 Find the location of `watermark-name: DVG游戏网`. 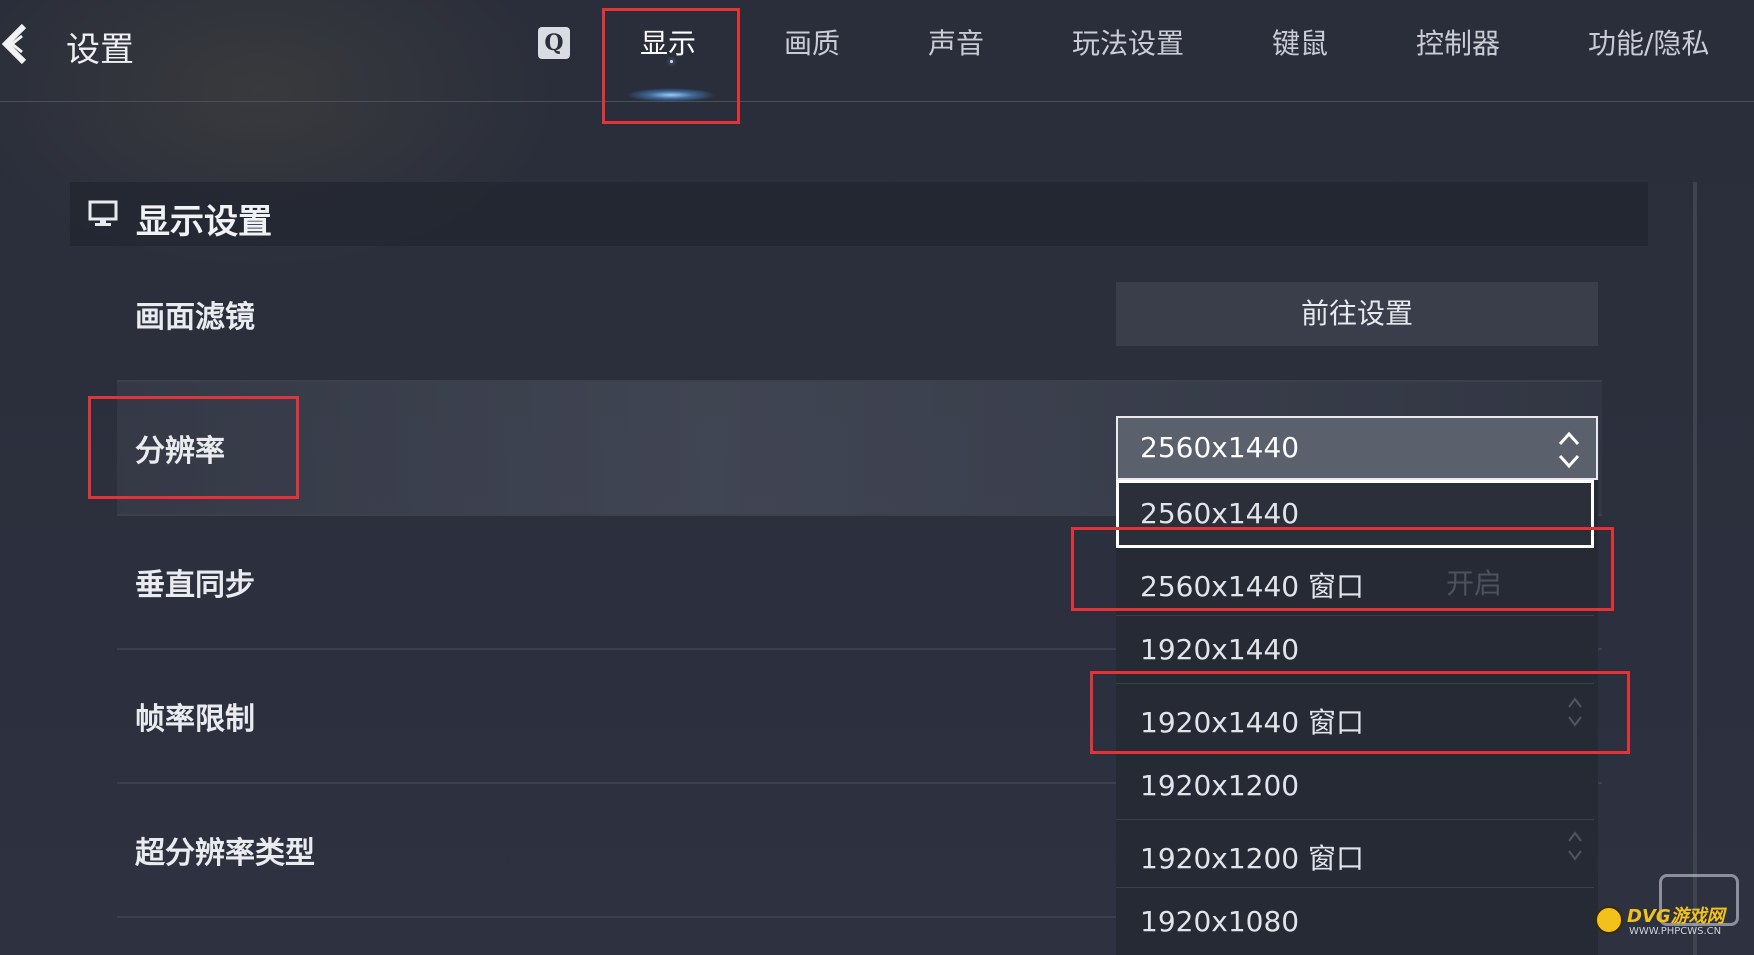

watermark-name: DVG游戏网 is located at coordinates (1676, 916).